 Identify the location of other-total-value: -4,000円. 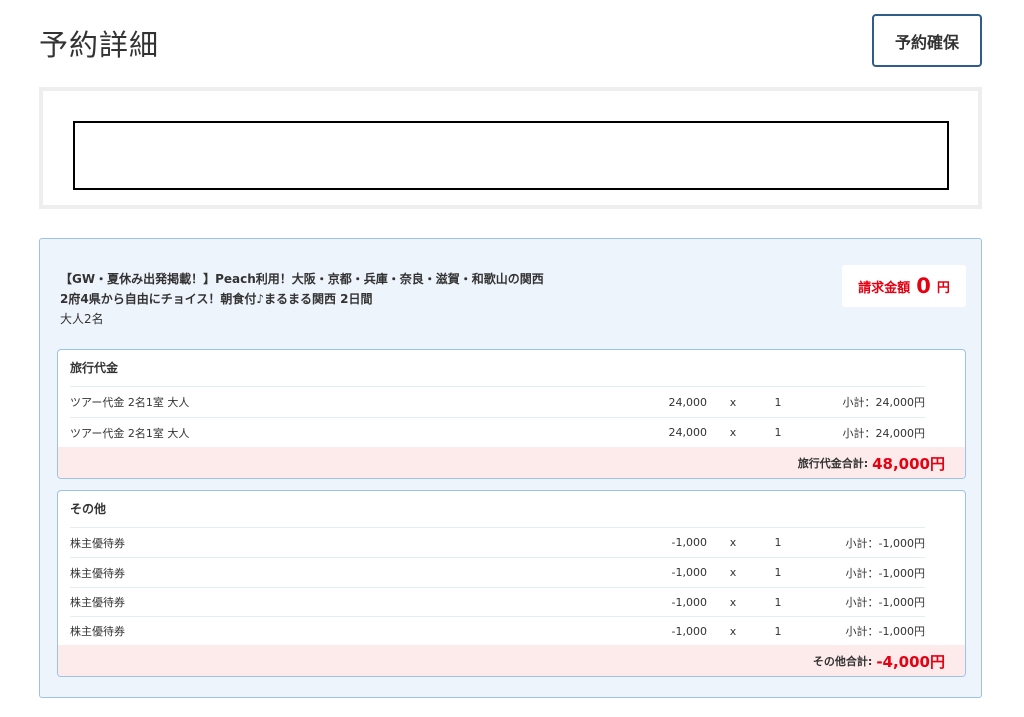
(910, 661).